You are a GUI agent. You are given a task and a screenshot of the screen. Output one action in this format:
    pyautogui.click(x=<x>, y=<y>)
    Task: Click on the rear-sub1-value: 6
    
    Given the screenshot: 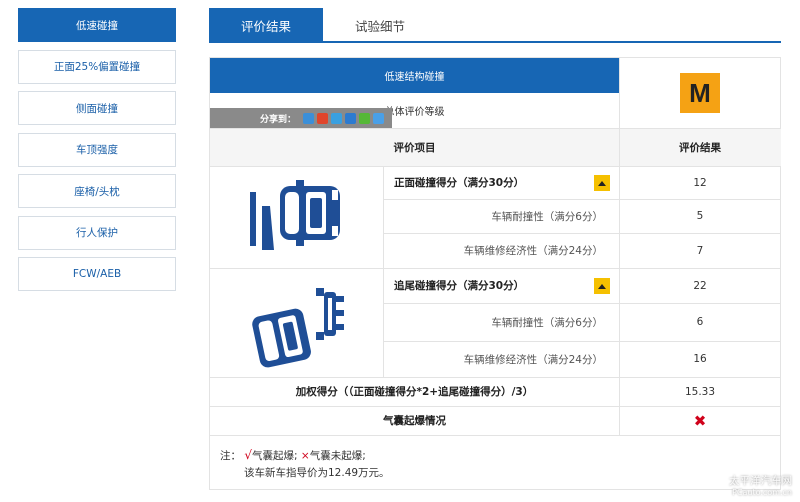 What is the action you would take?
    pyautogui.click(x=700, y=322)
    